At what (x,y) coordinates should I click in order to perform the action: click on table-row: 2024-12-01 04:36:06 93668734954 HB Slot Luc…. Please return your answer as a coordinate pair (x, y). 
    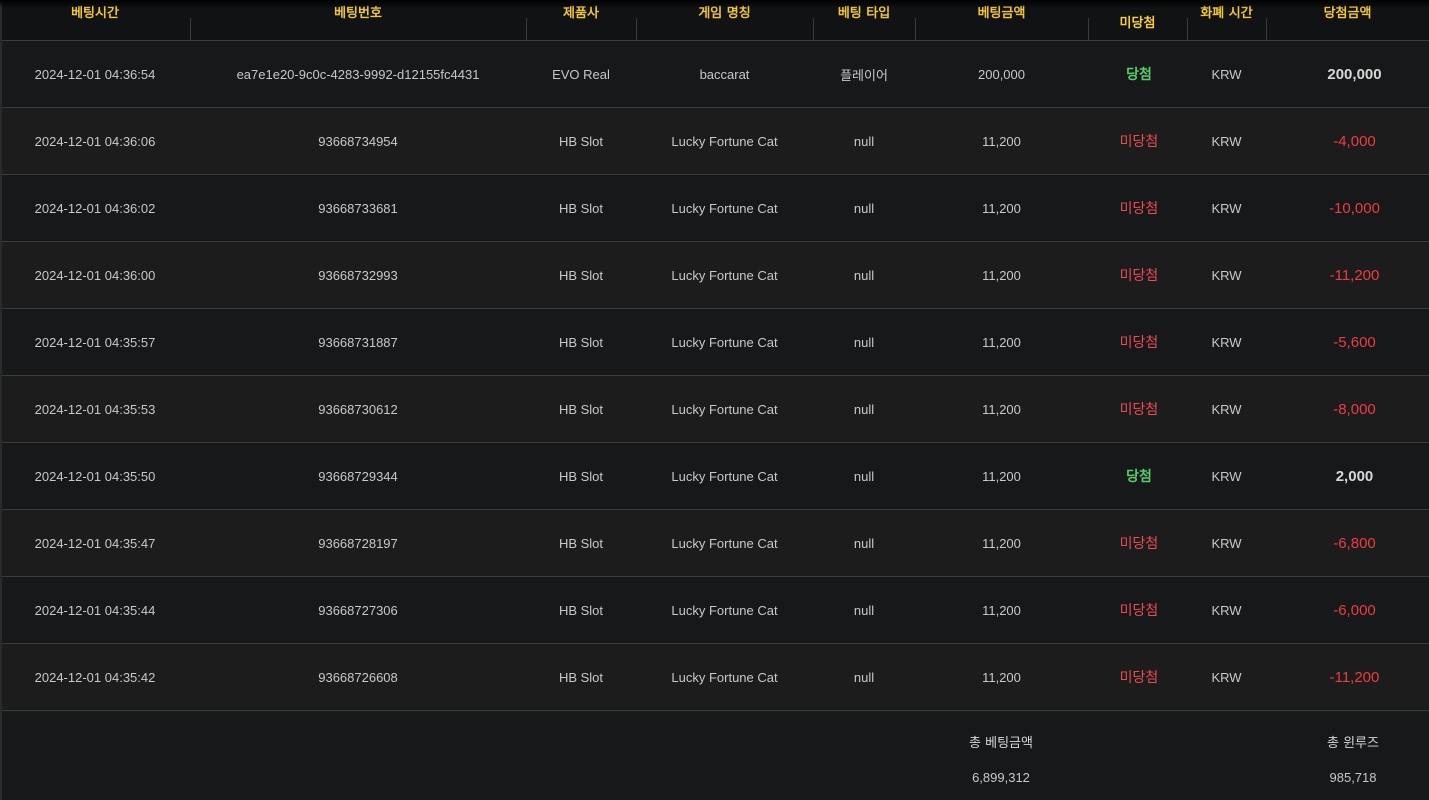
    Looking at the image, I should click on (714, 141).